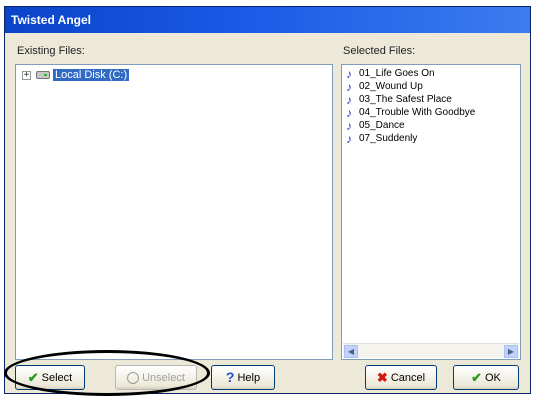 This screenshot has height=399, width=541. I want to click on file-name: 07_Suddenly, so click(388, 138).